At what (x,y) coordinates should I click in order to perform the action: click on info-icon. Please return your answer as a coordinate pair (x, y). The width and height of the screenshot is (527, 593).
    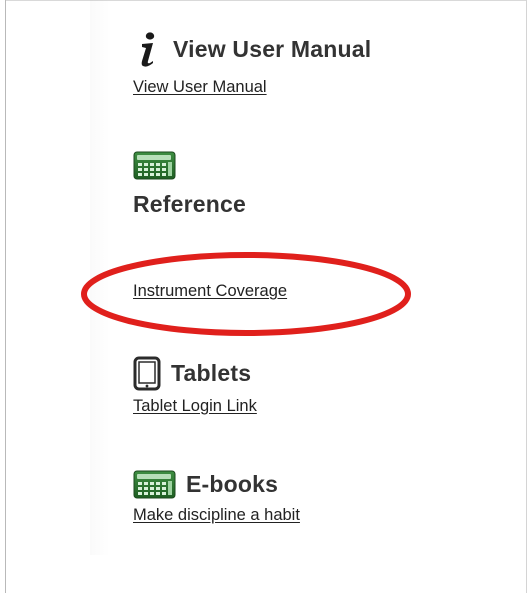
    Looking at the image, I should click on (148, 49).